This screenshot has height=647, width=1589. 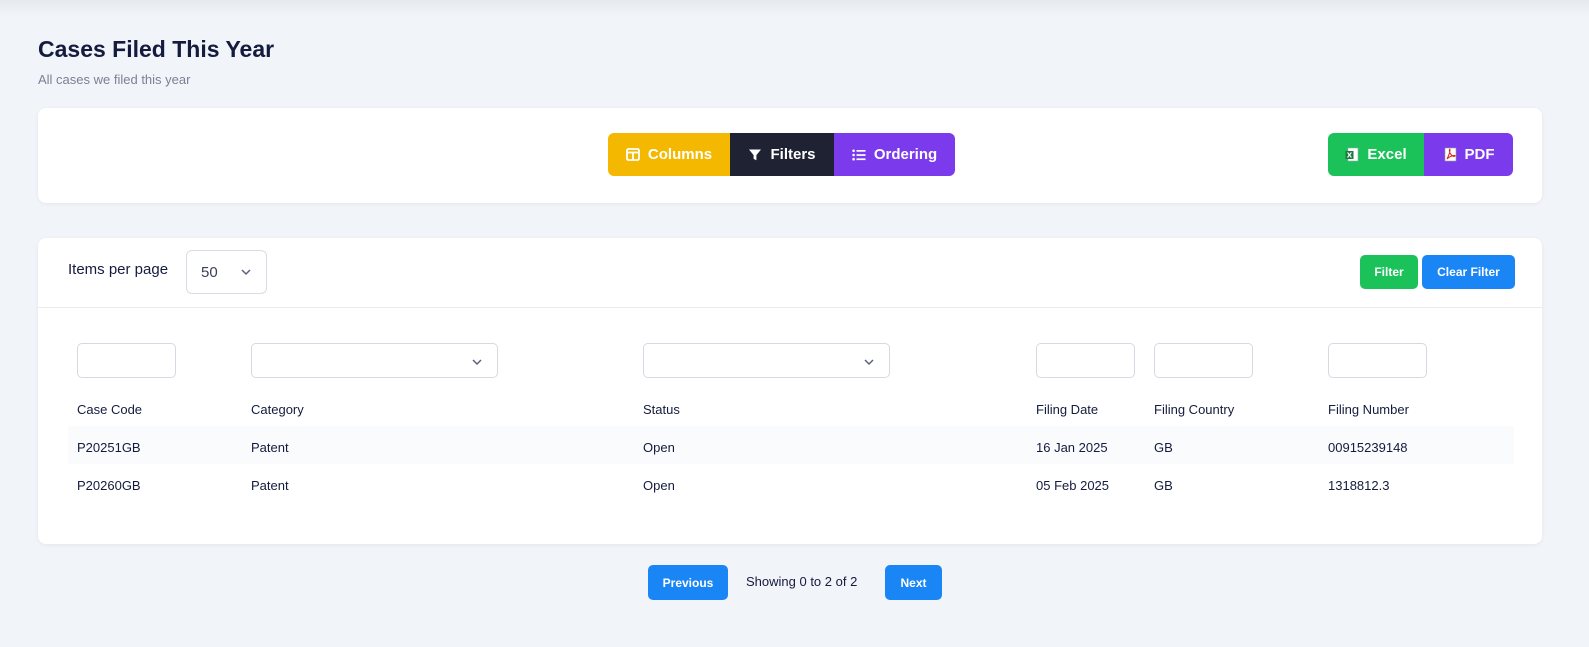 I want to click on view-options-group: Columns Filters Ordering, so click(x=781, y=154).